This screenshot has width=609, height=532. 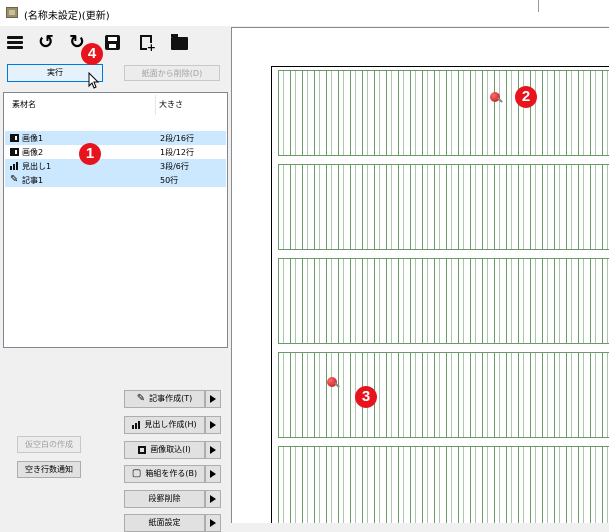 I want to click on toolbar: ↺ ↺ +, so click(x=115, y=42).